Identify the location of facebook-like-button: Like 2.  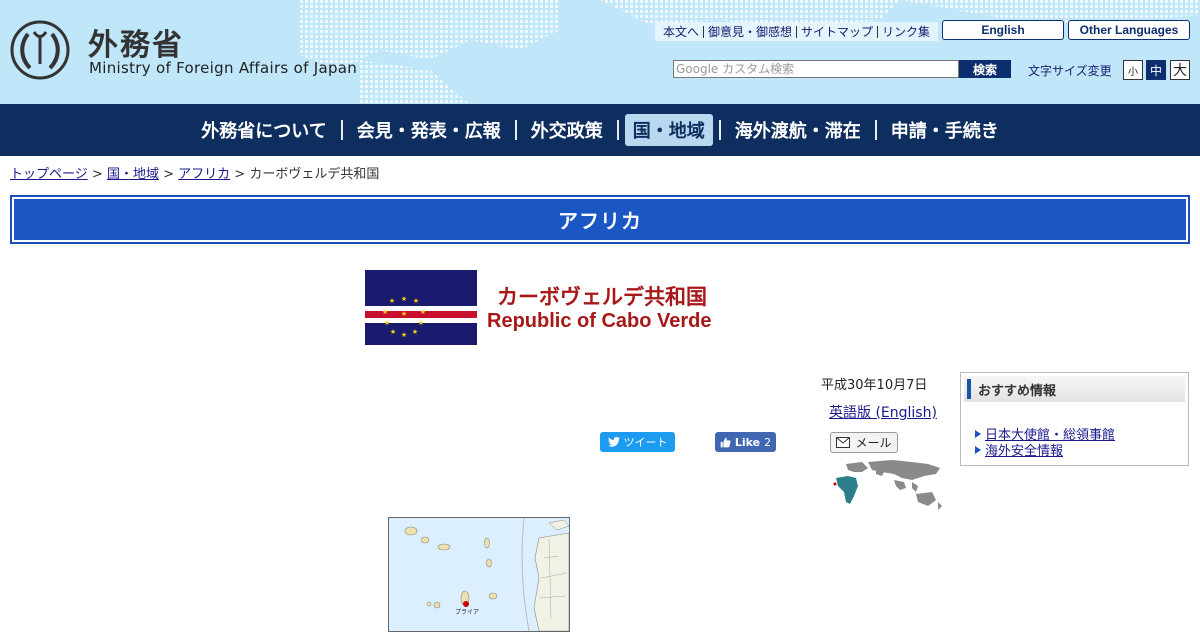
(745, 442).